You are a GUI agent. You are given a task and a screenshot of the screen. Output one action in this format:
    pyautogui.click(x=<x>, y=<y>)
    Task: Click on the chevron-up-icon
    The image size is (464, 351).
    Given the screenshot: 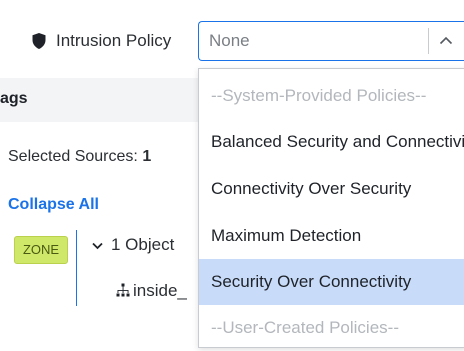 What is the action you would take?
    pyautogui.click(x=446, y=40)
    